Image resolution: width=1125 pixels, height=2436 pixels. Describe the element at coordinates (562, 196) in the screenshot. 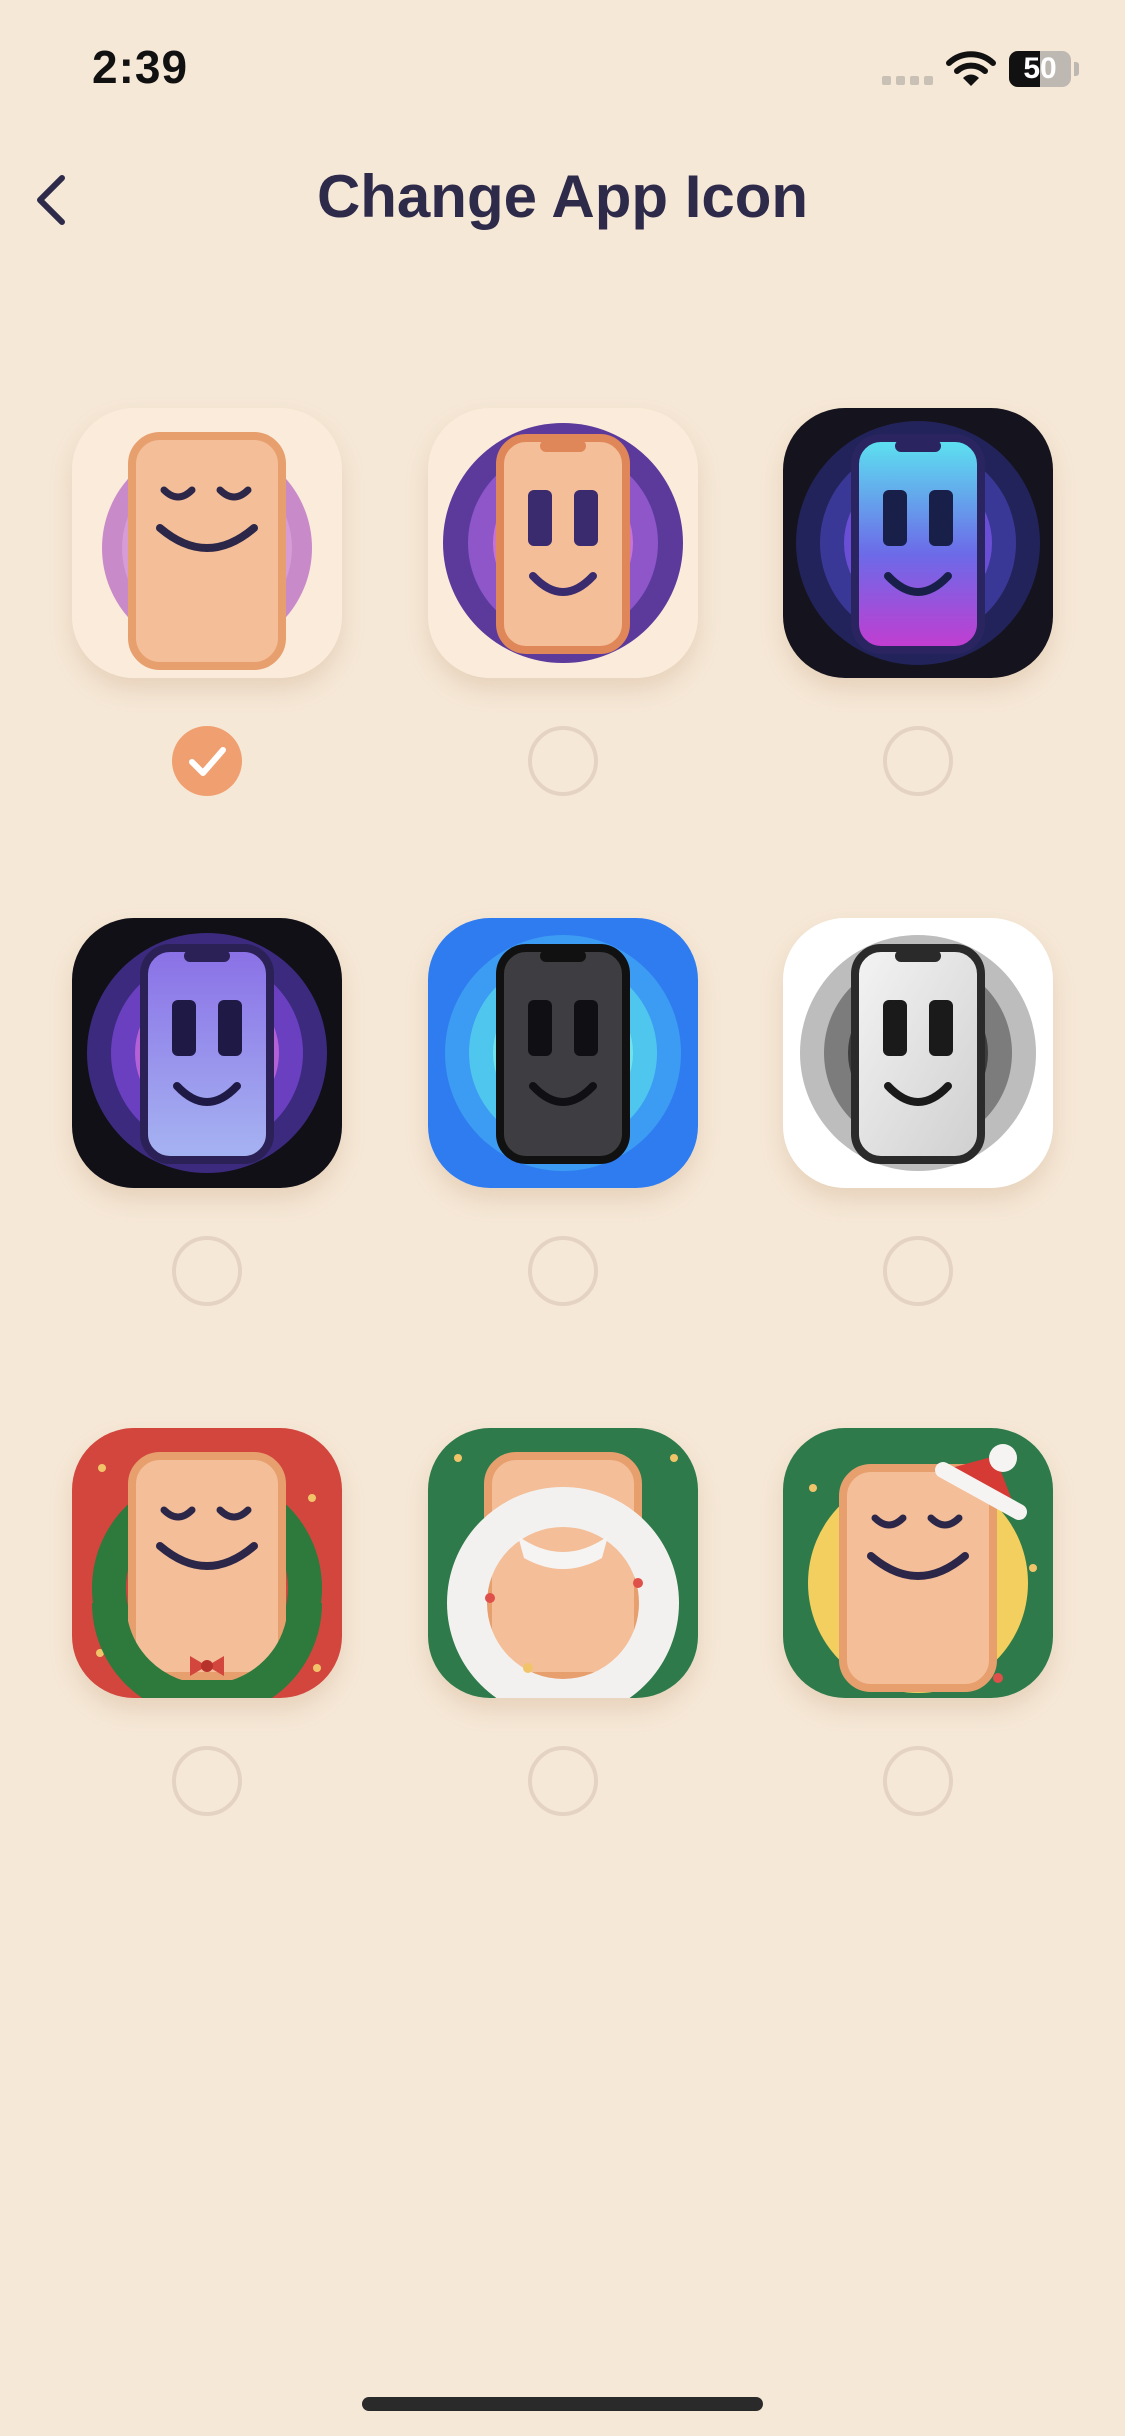

I see `page-title: Change App Icon` at that location.